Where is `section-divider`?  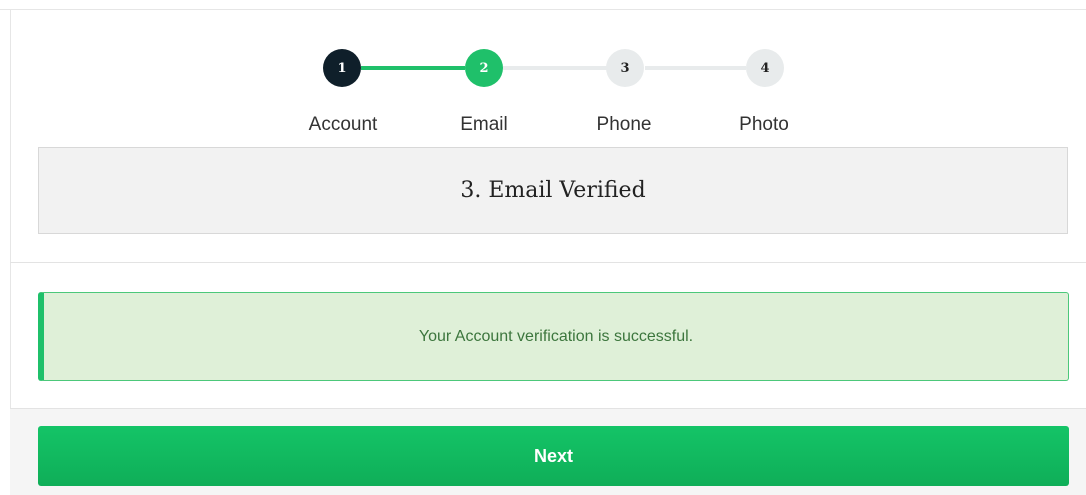 section-divider is located at coordinates (548, 262).